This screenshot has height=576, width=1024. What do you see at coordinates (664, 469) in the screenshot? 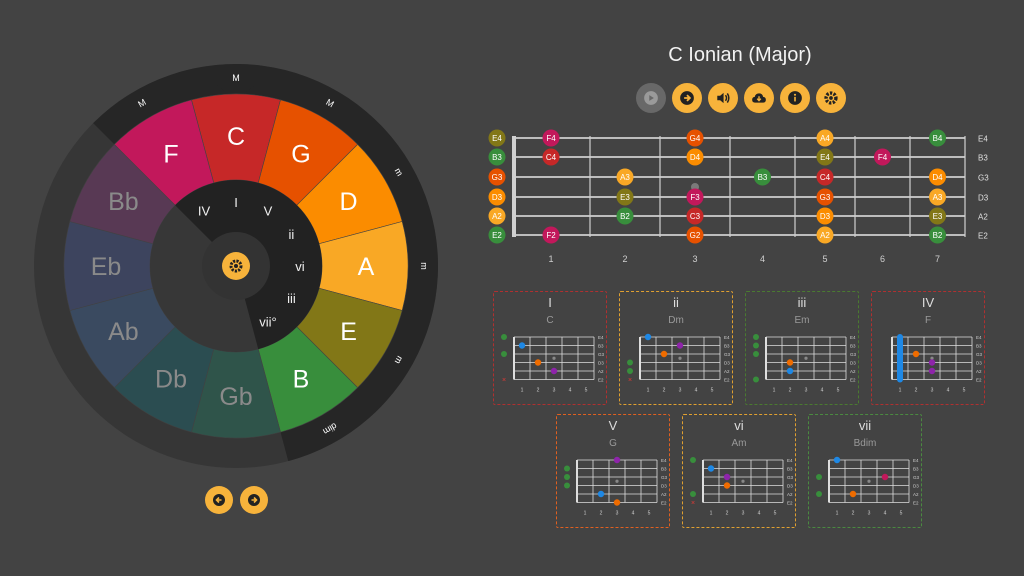
I see `chord-string-label: B3` at bounding box center [664, 469].